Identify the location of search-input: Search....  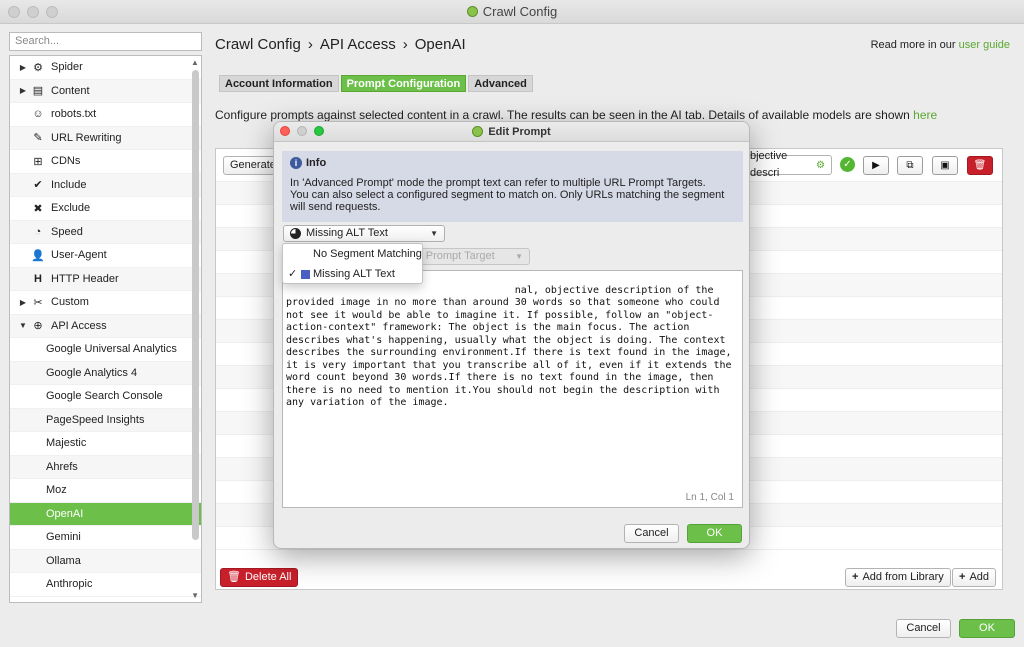
(105, 41).